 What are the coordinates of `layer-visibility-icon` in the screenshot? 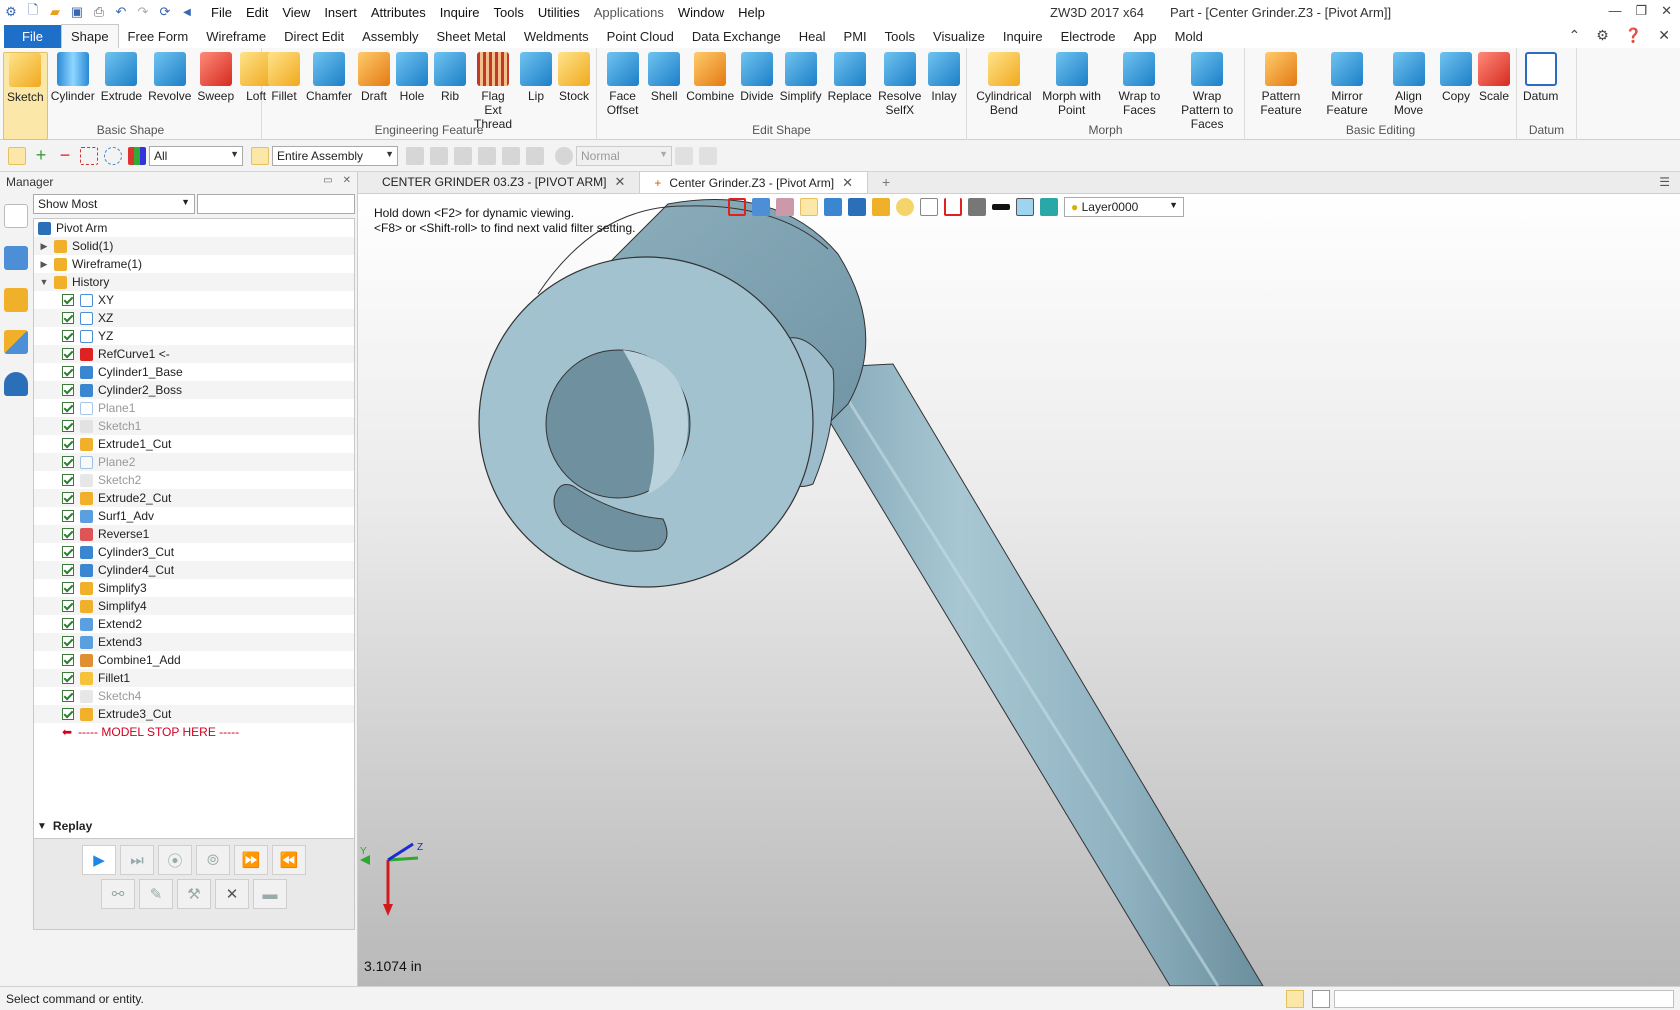 It's located at (1049, 207).